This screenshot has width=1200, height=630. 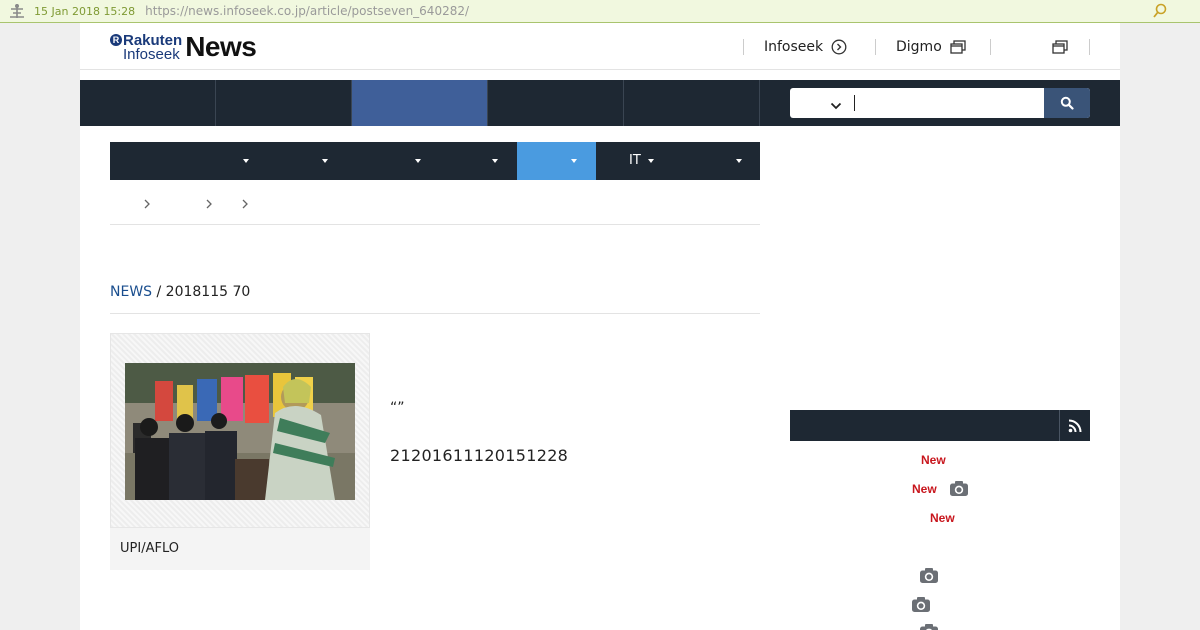 What do you see at coordinates (600, 46) in the screenshot?
I see `site-header: R Rakuten Infoseek News Infoseek Digmo` at bounding box center [600, 46].